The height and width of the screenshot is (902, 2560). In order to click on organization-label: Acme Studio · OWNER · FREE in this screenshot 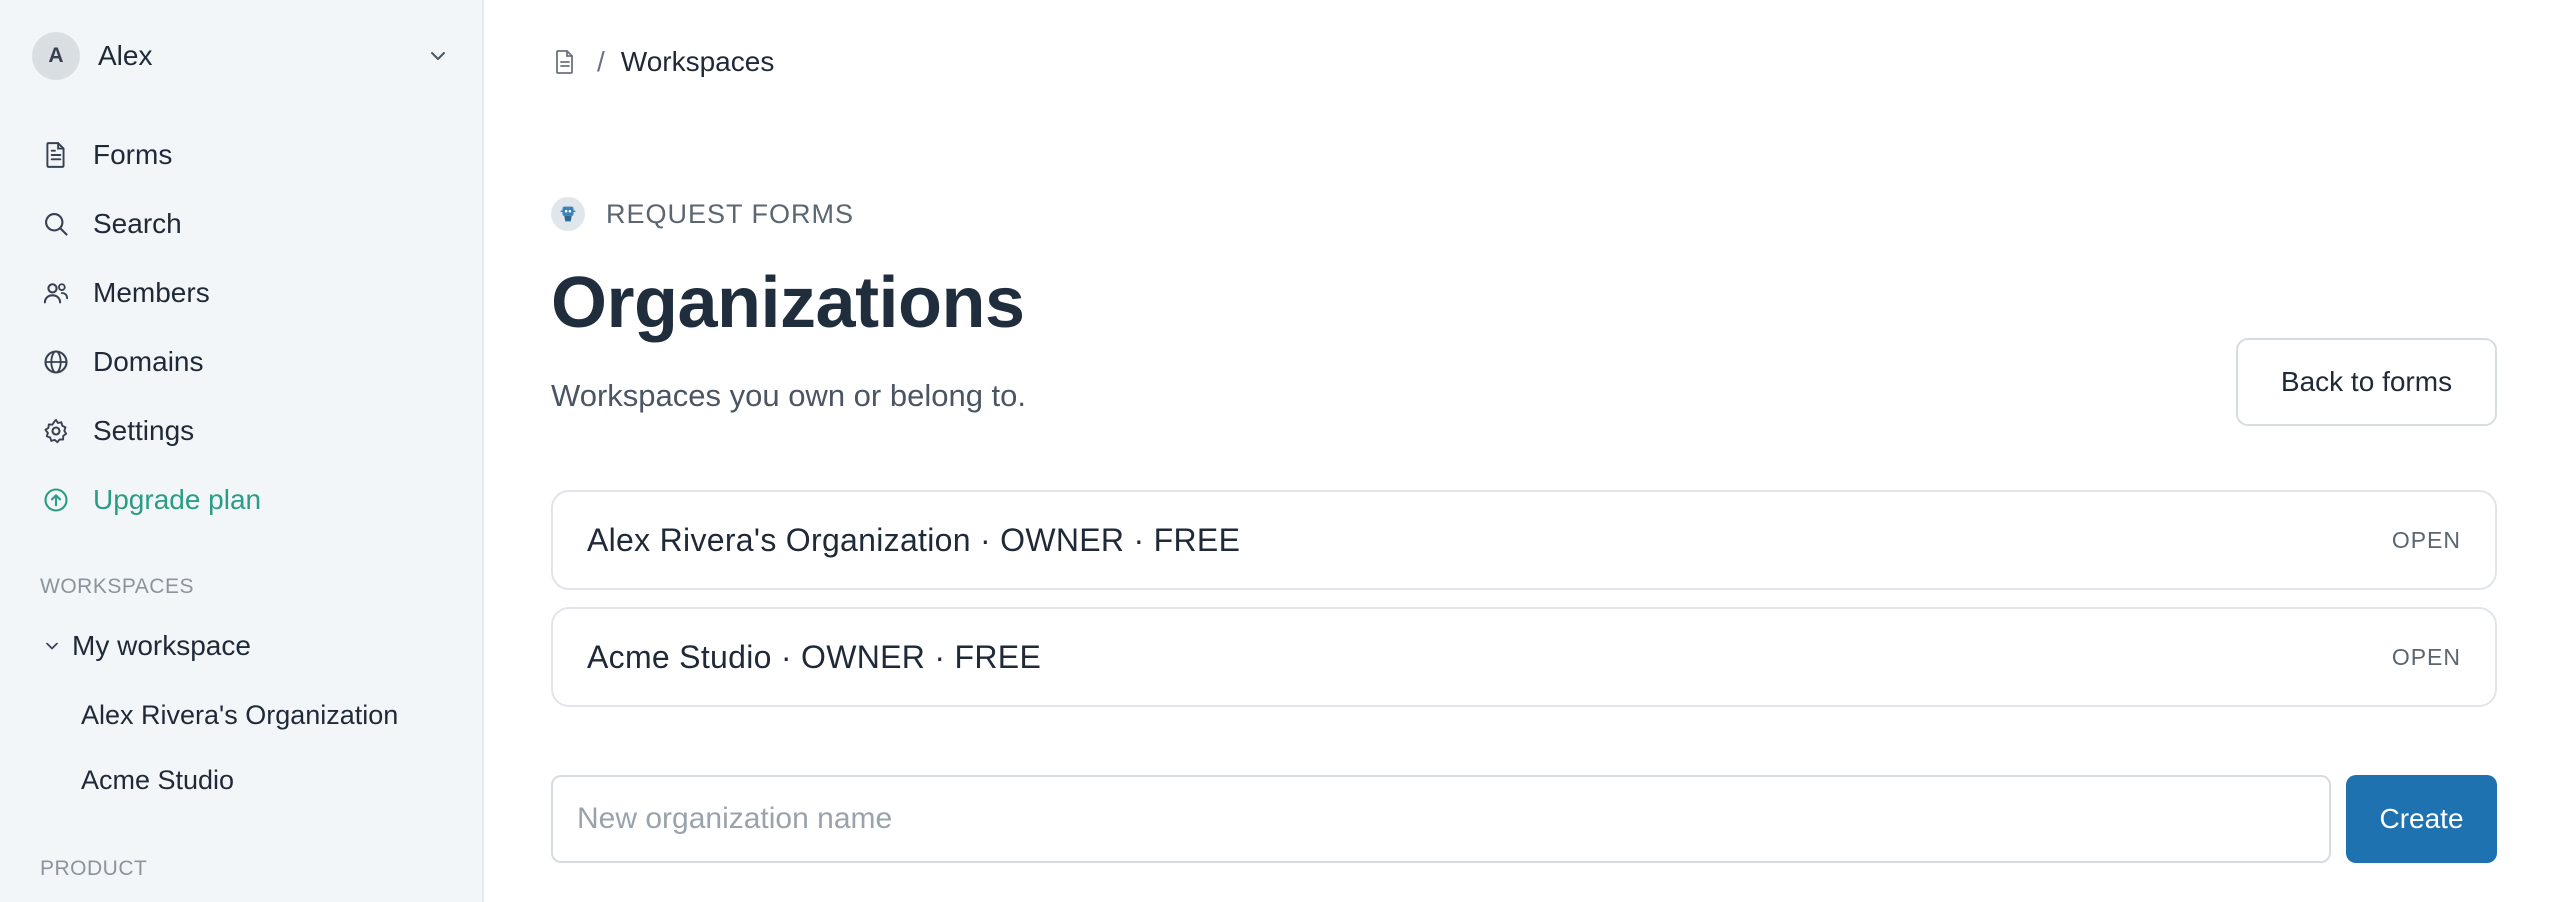, I will do `click(814, 656)`.